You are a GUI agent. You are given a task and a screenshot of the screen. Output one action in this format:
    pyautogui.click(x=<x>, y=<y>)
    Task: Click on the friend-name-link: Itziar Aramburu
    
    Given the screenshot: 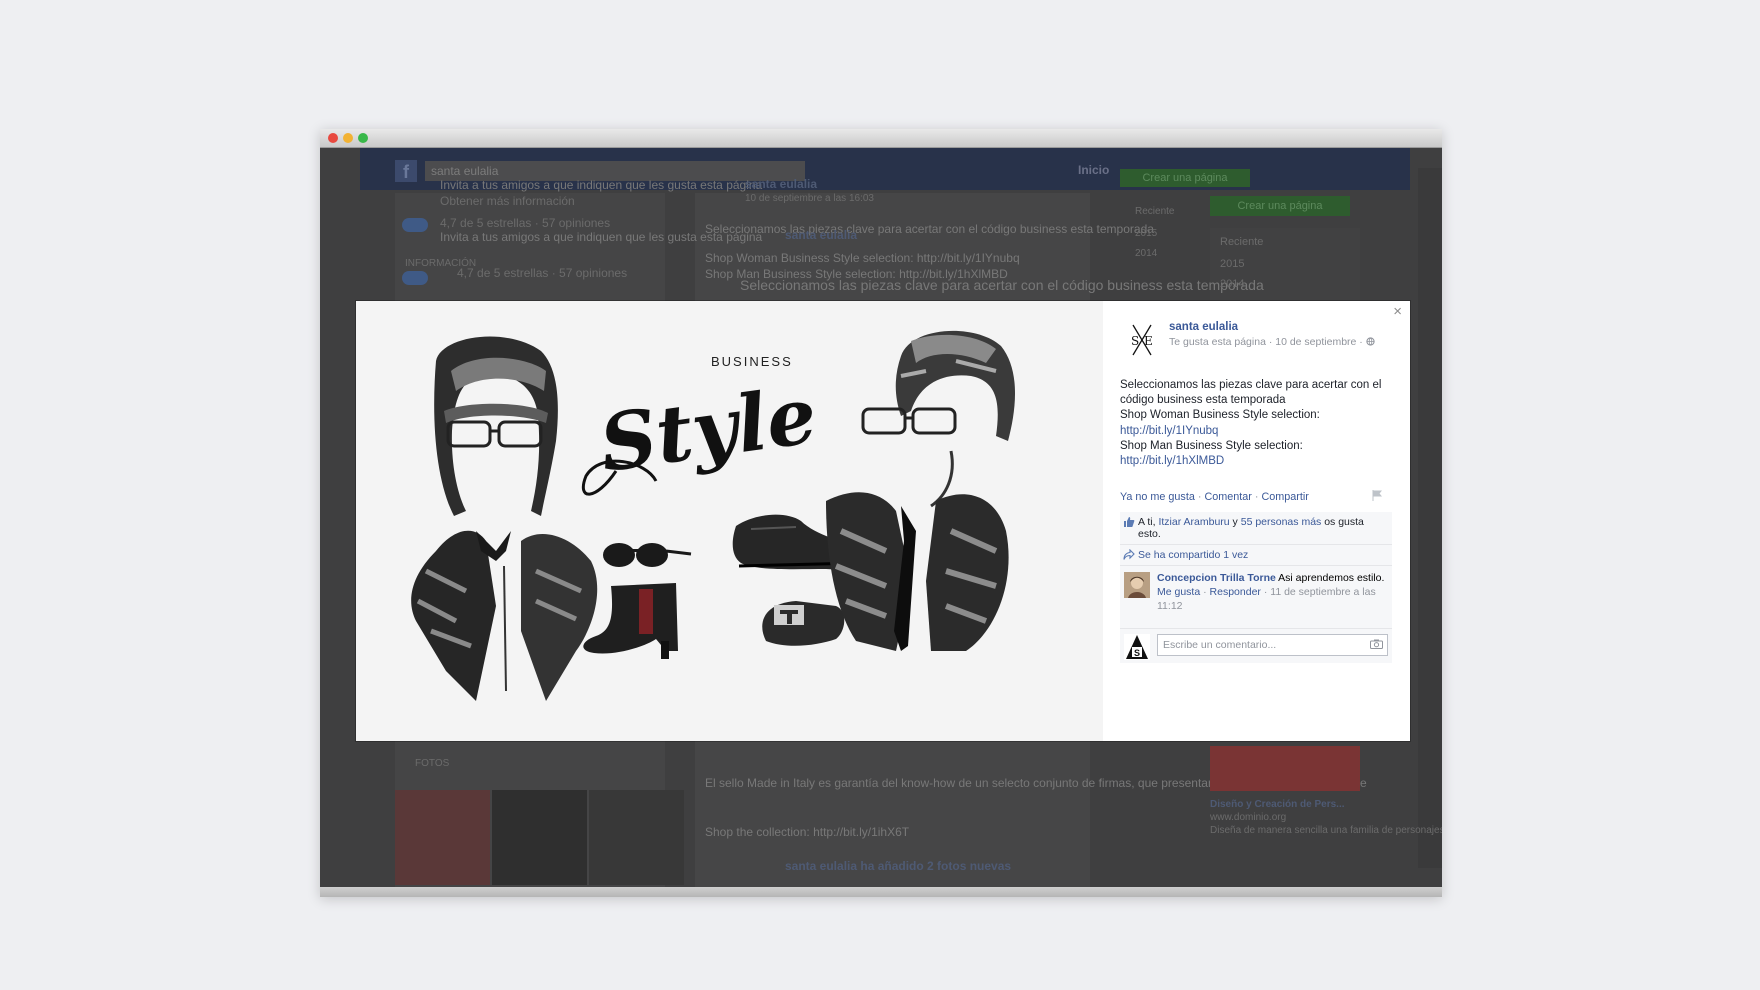 What is the action you would take?
    pyautogui.click(x=1193, y=522)
    